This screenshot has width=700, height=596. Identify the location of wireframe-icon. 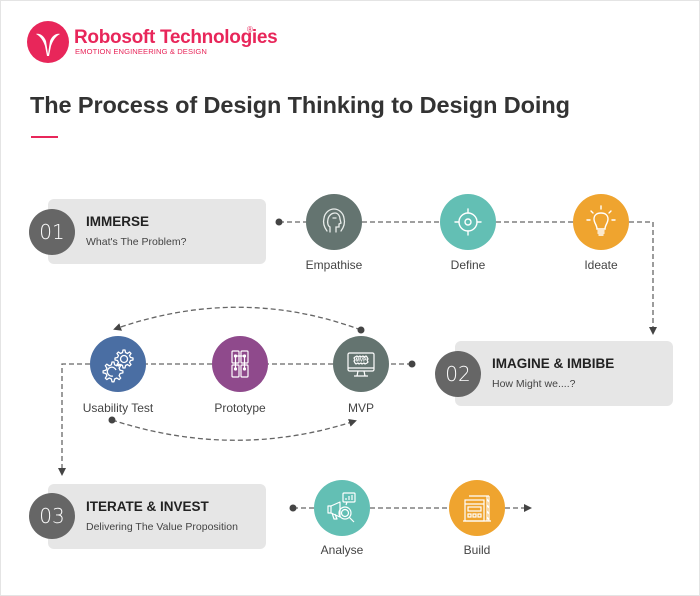
(240, 364).